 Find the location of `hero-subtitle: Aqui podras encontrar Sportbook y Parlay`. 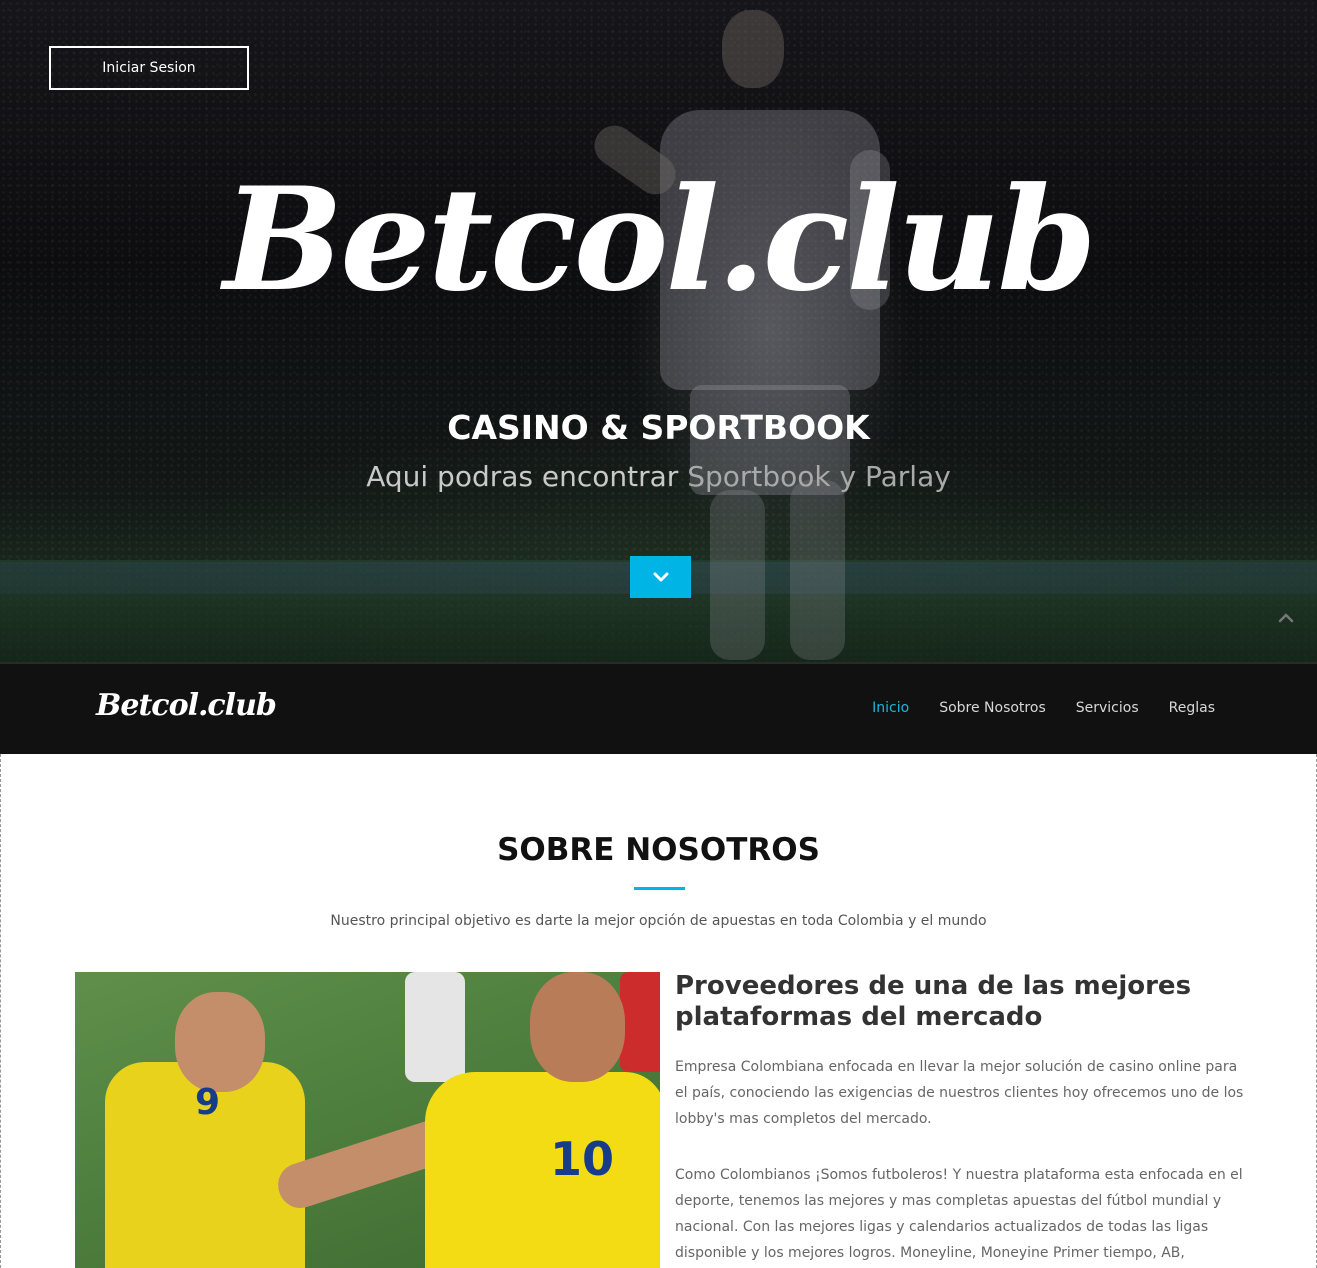

hero-subtitle: Aqui podras encontrar Sportbook y Parlay is located at coordinates (658, 476).